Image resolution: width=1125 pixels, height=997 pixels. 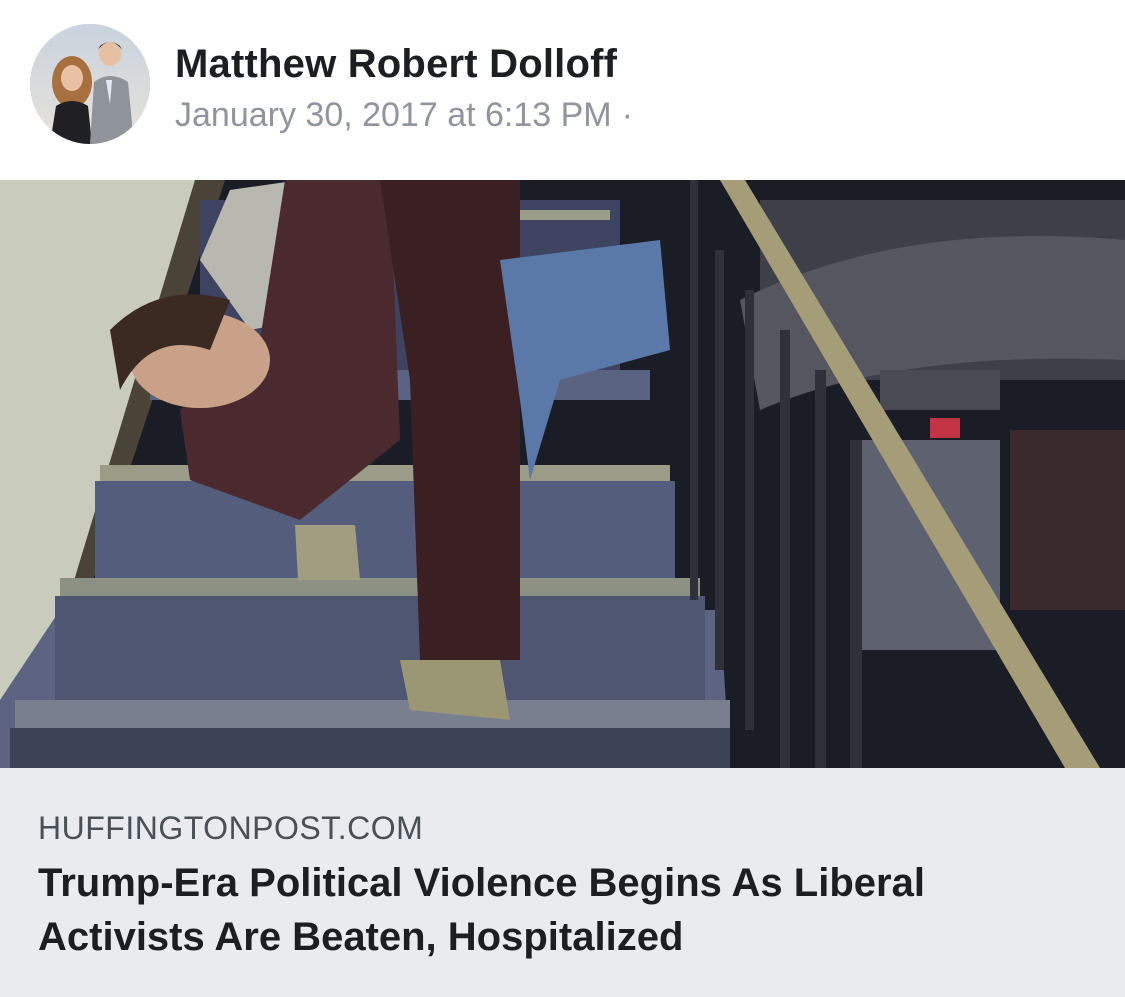 I want to click on couple-avatar-icon, so click(x=90, y=84).